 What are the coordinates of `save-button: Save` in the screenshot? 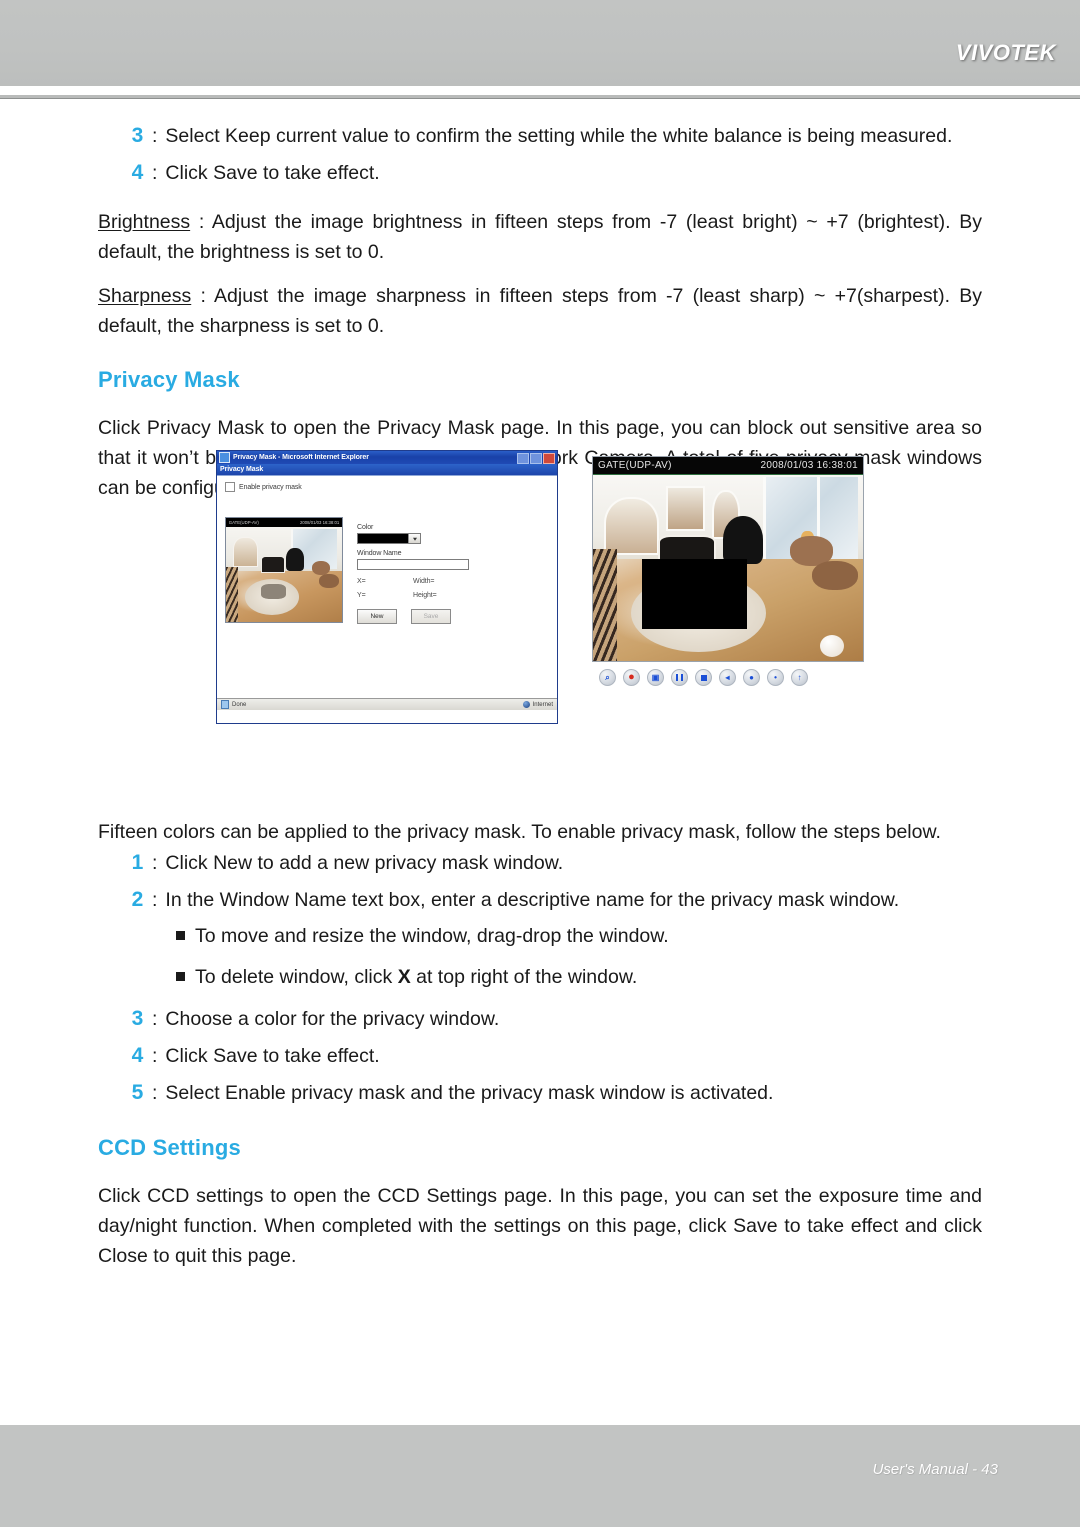 It's located at (431, 616).